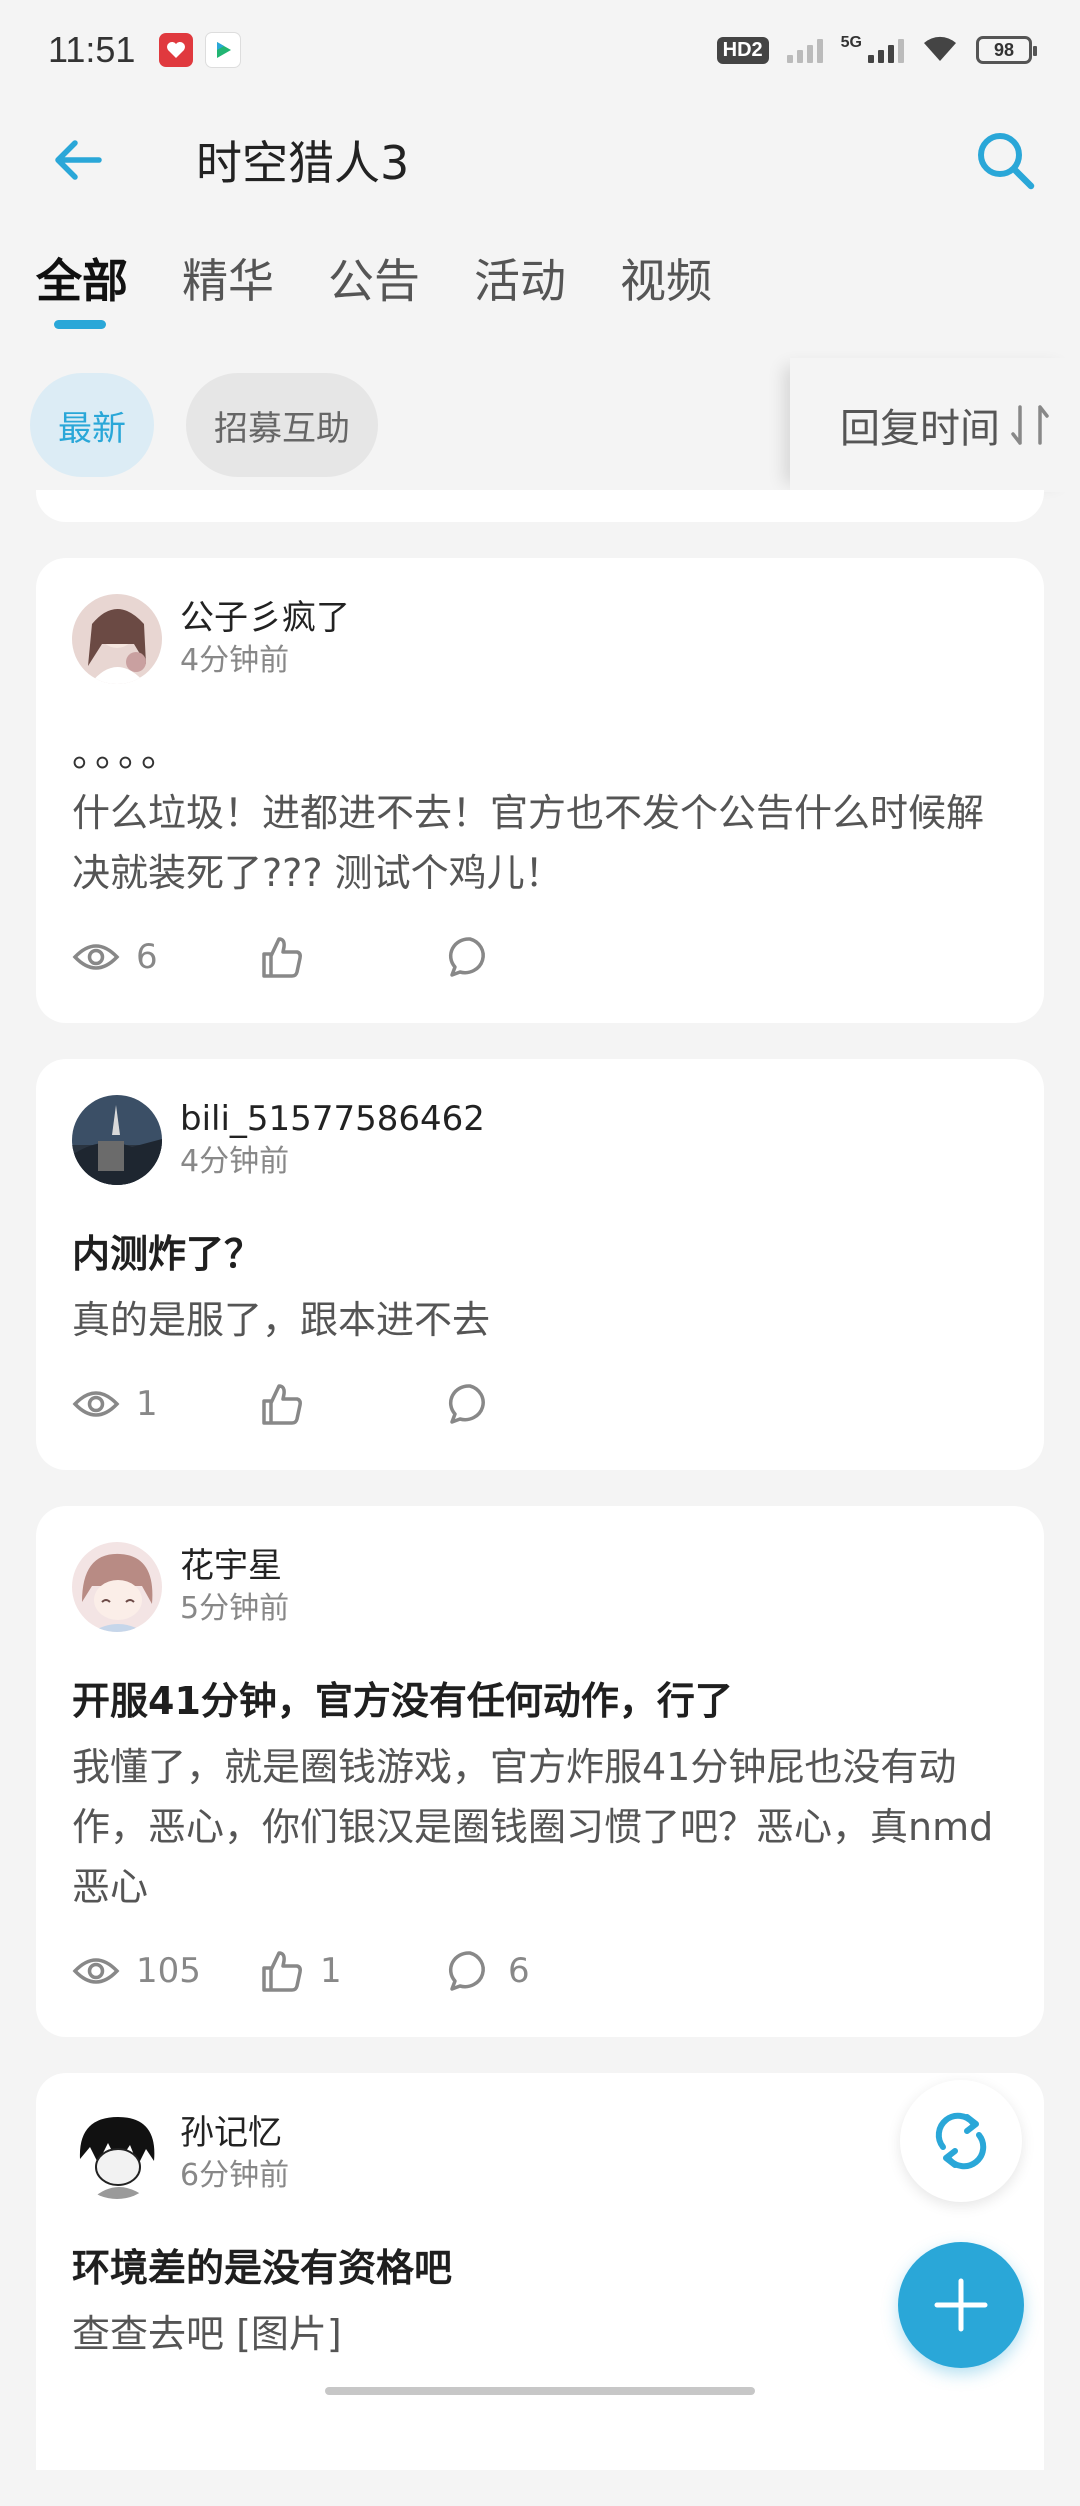 The image size is (1080, 2506). Describe the element at coordinates (742, 50) in the screenshot. I see `hd-icon: HD2` at that location.